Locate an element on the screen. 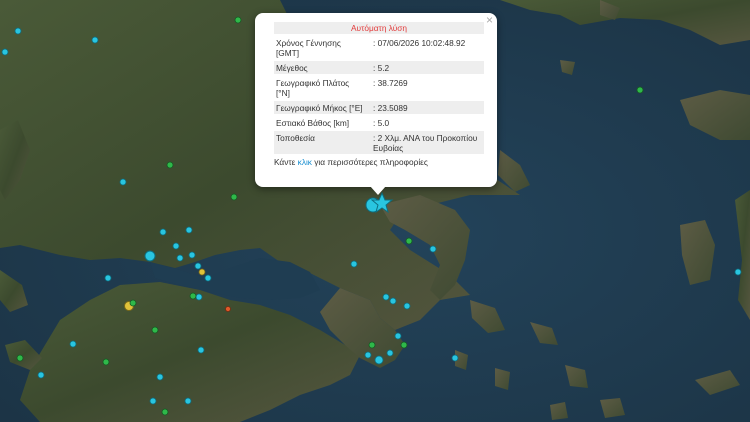 The height and width of the screenshot is (422, 750). info-value: : 07/06/2026 10:02:48.92 is located at coordinates (419, 43).